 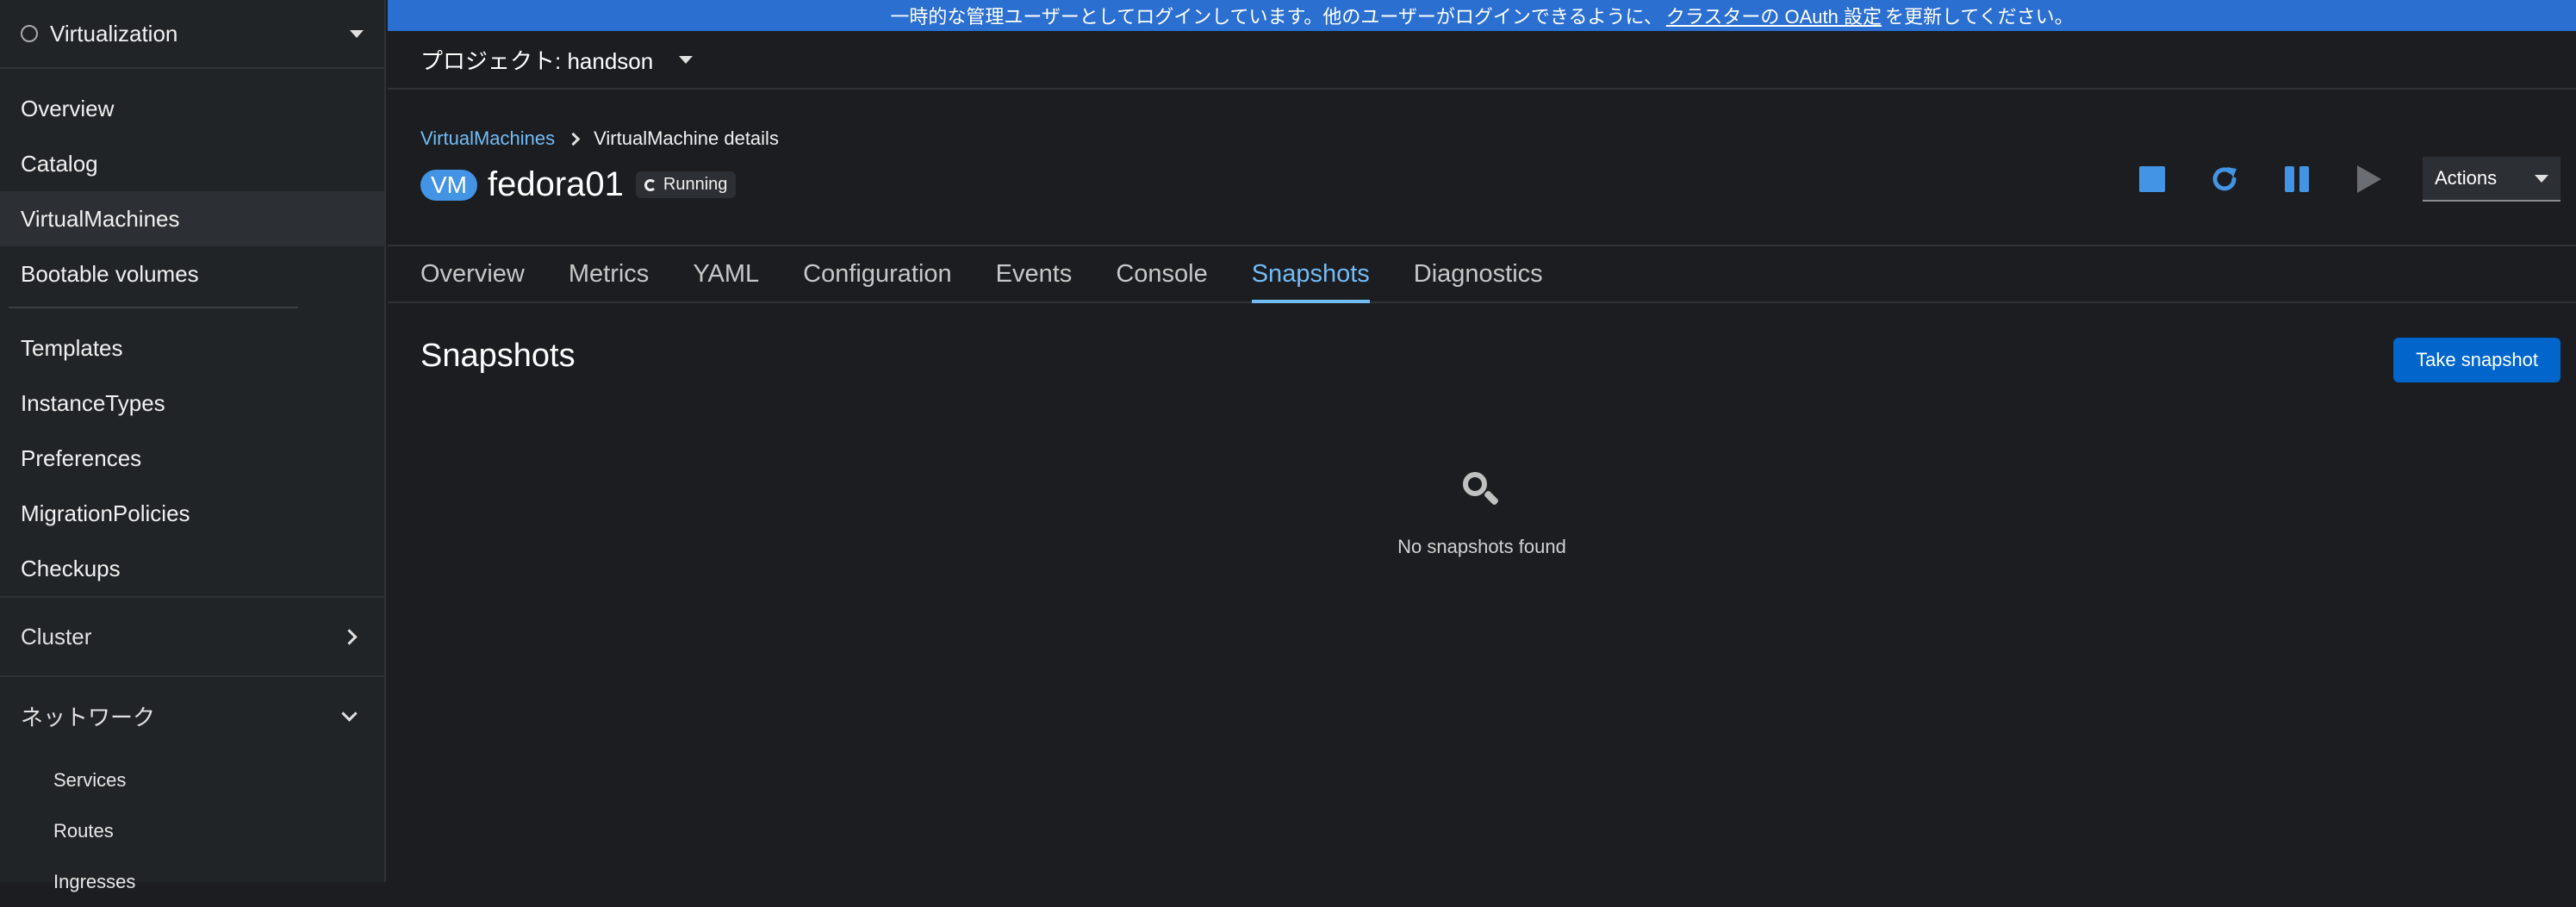 I want to click on sidebar-item-bootable-volumes: Bootable volumes, so click(x=192, y=273).